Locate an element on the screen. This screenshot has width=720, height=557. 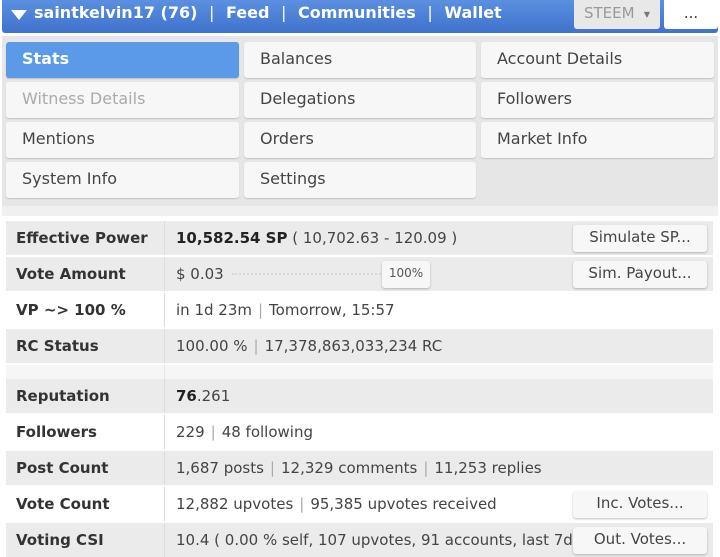
menu-item-mentions: Mentions is located at coordinates (122, 140).